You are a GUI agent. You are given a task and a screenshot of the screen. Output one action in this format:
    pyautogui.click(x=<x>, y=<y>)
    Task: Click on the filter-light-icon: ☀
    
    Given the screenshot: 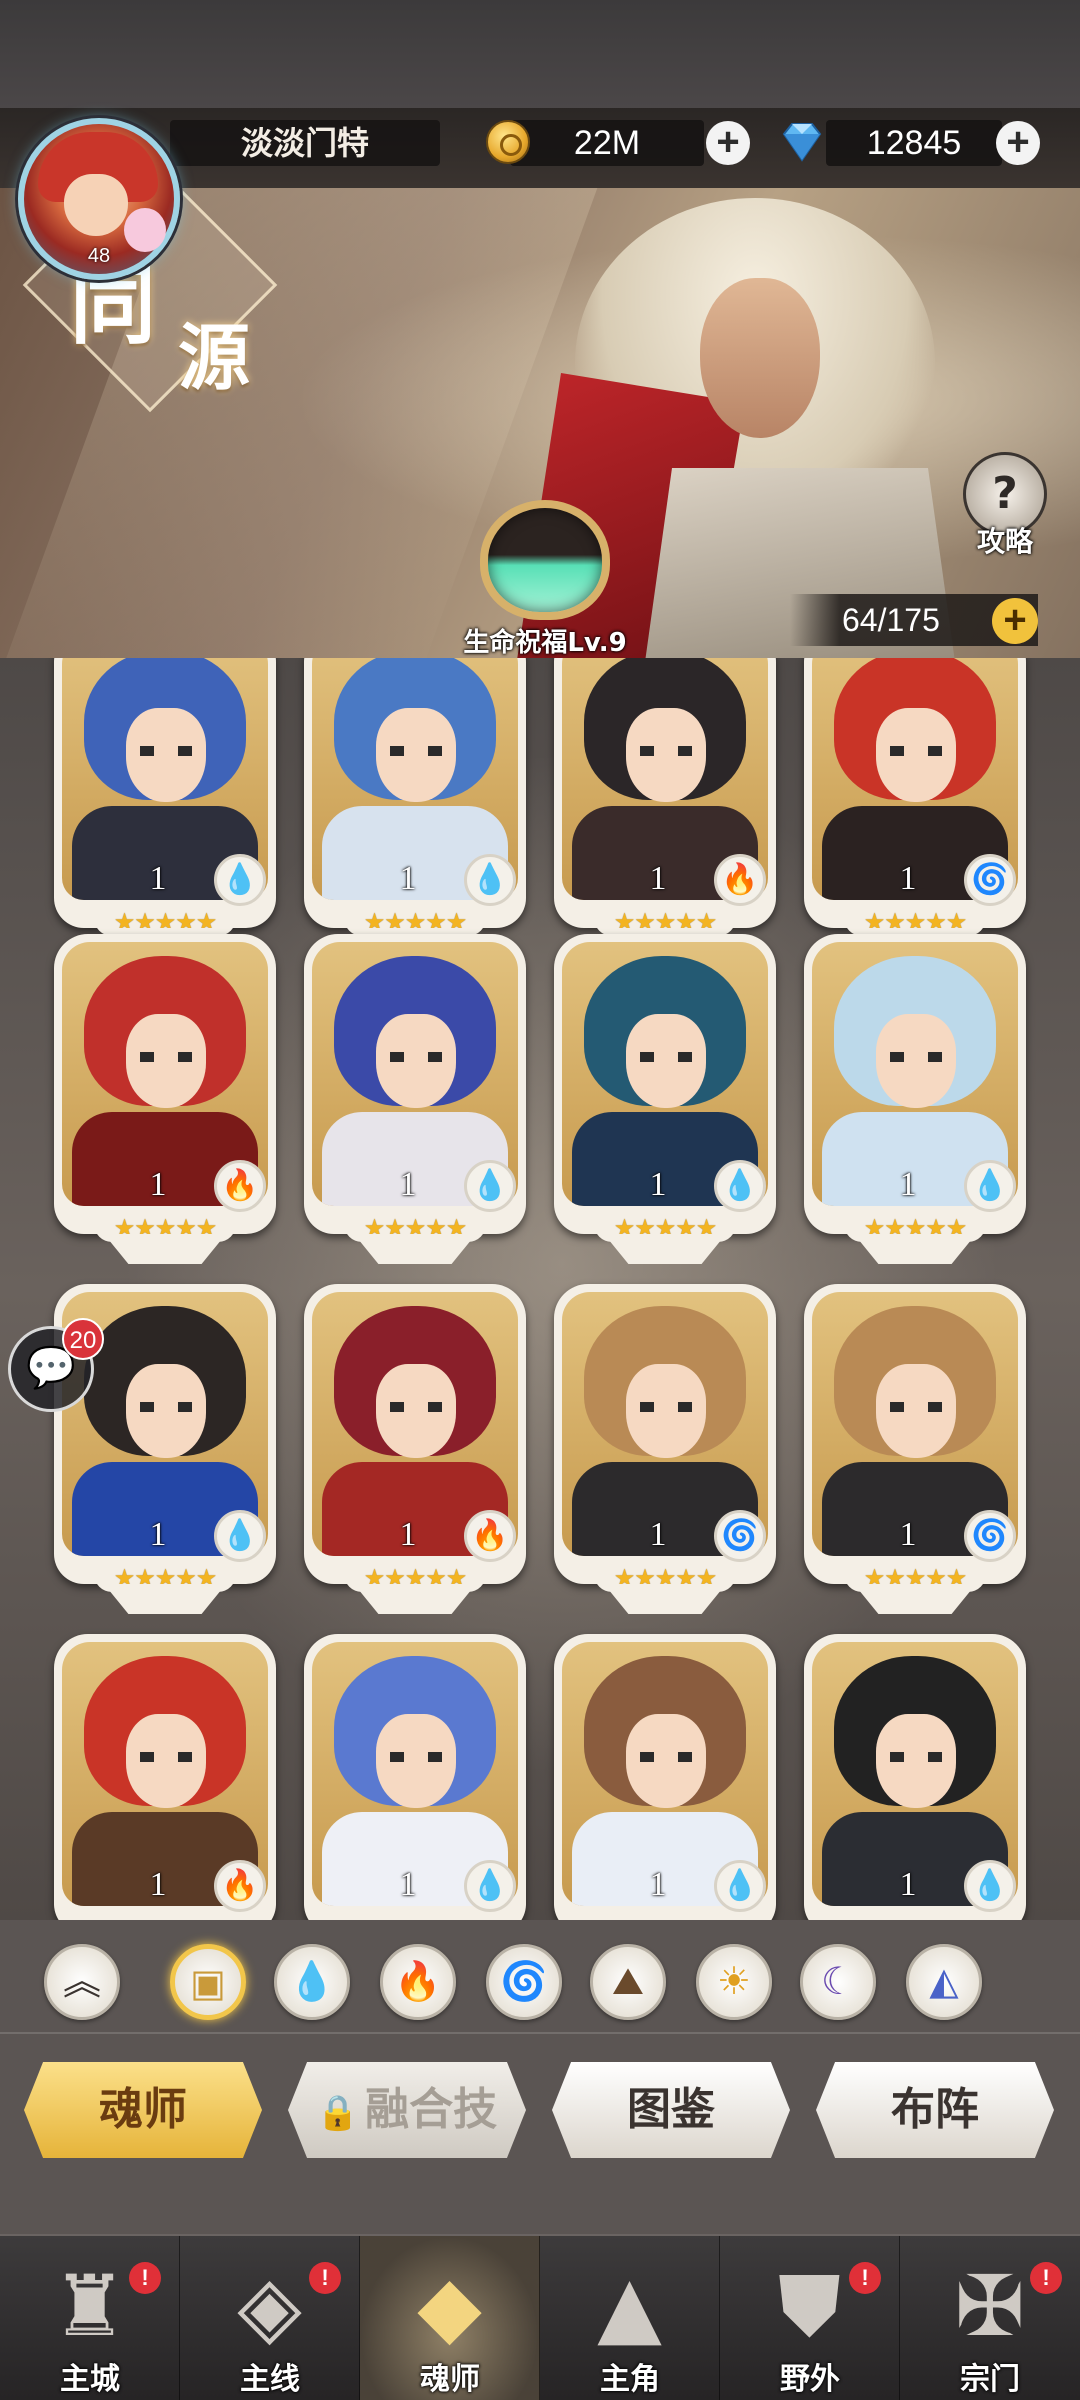 What is the action you would take?
    pyautogui.click(x=734, y=1982)
    